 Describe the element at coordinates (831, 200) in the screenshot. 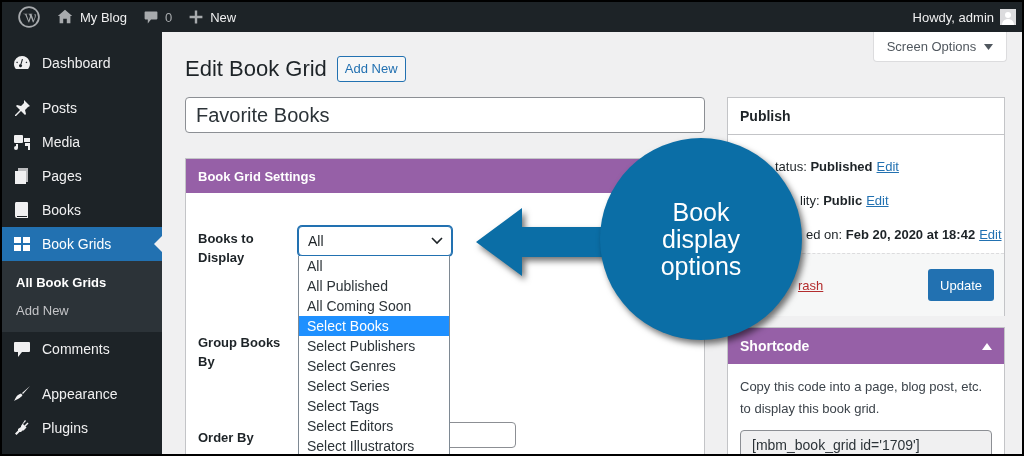

I see `publish-info-text: lity: Public` at that location.